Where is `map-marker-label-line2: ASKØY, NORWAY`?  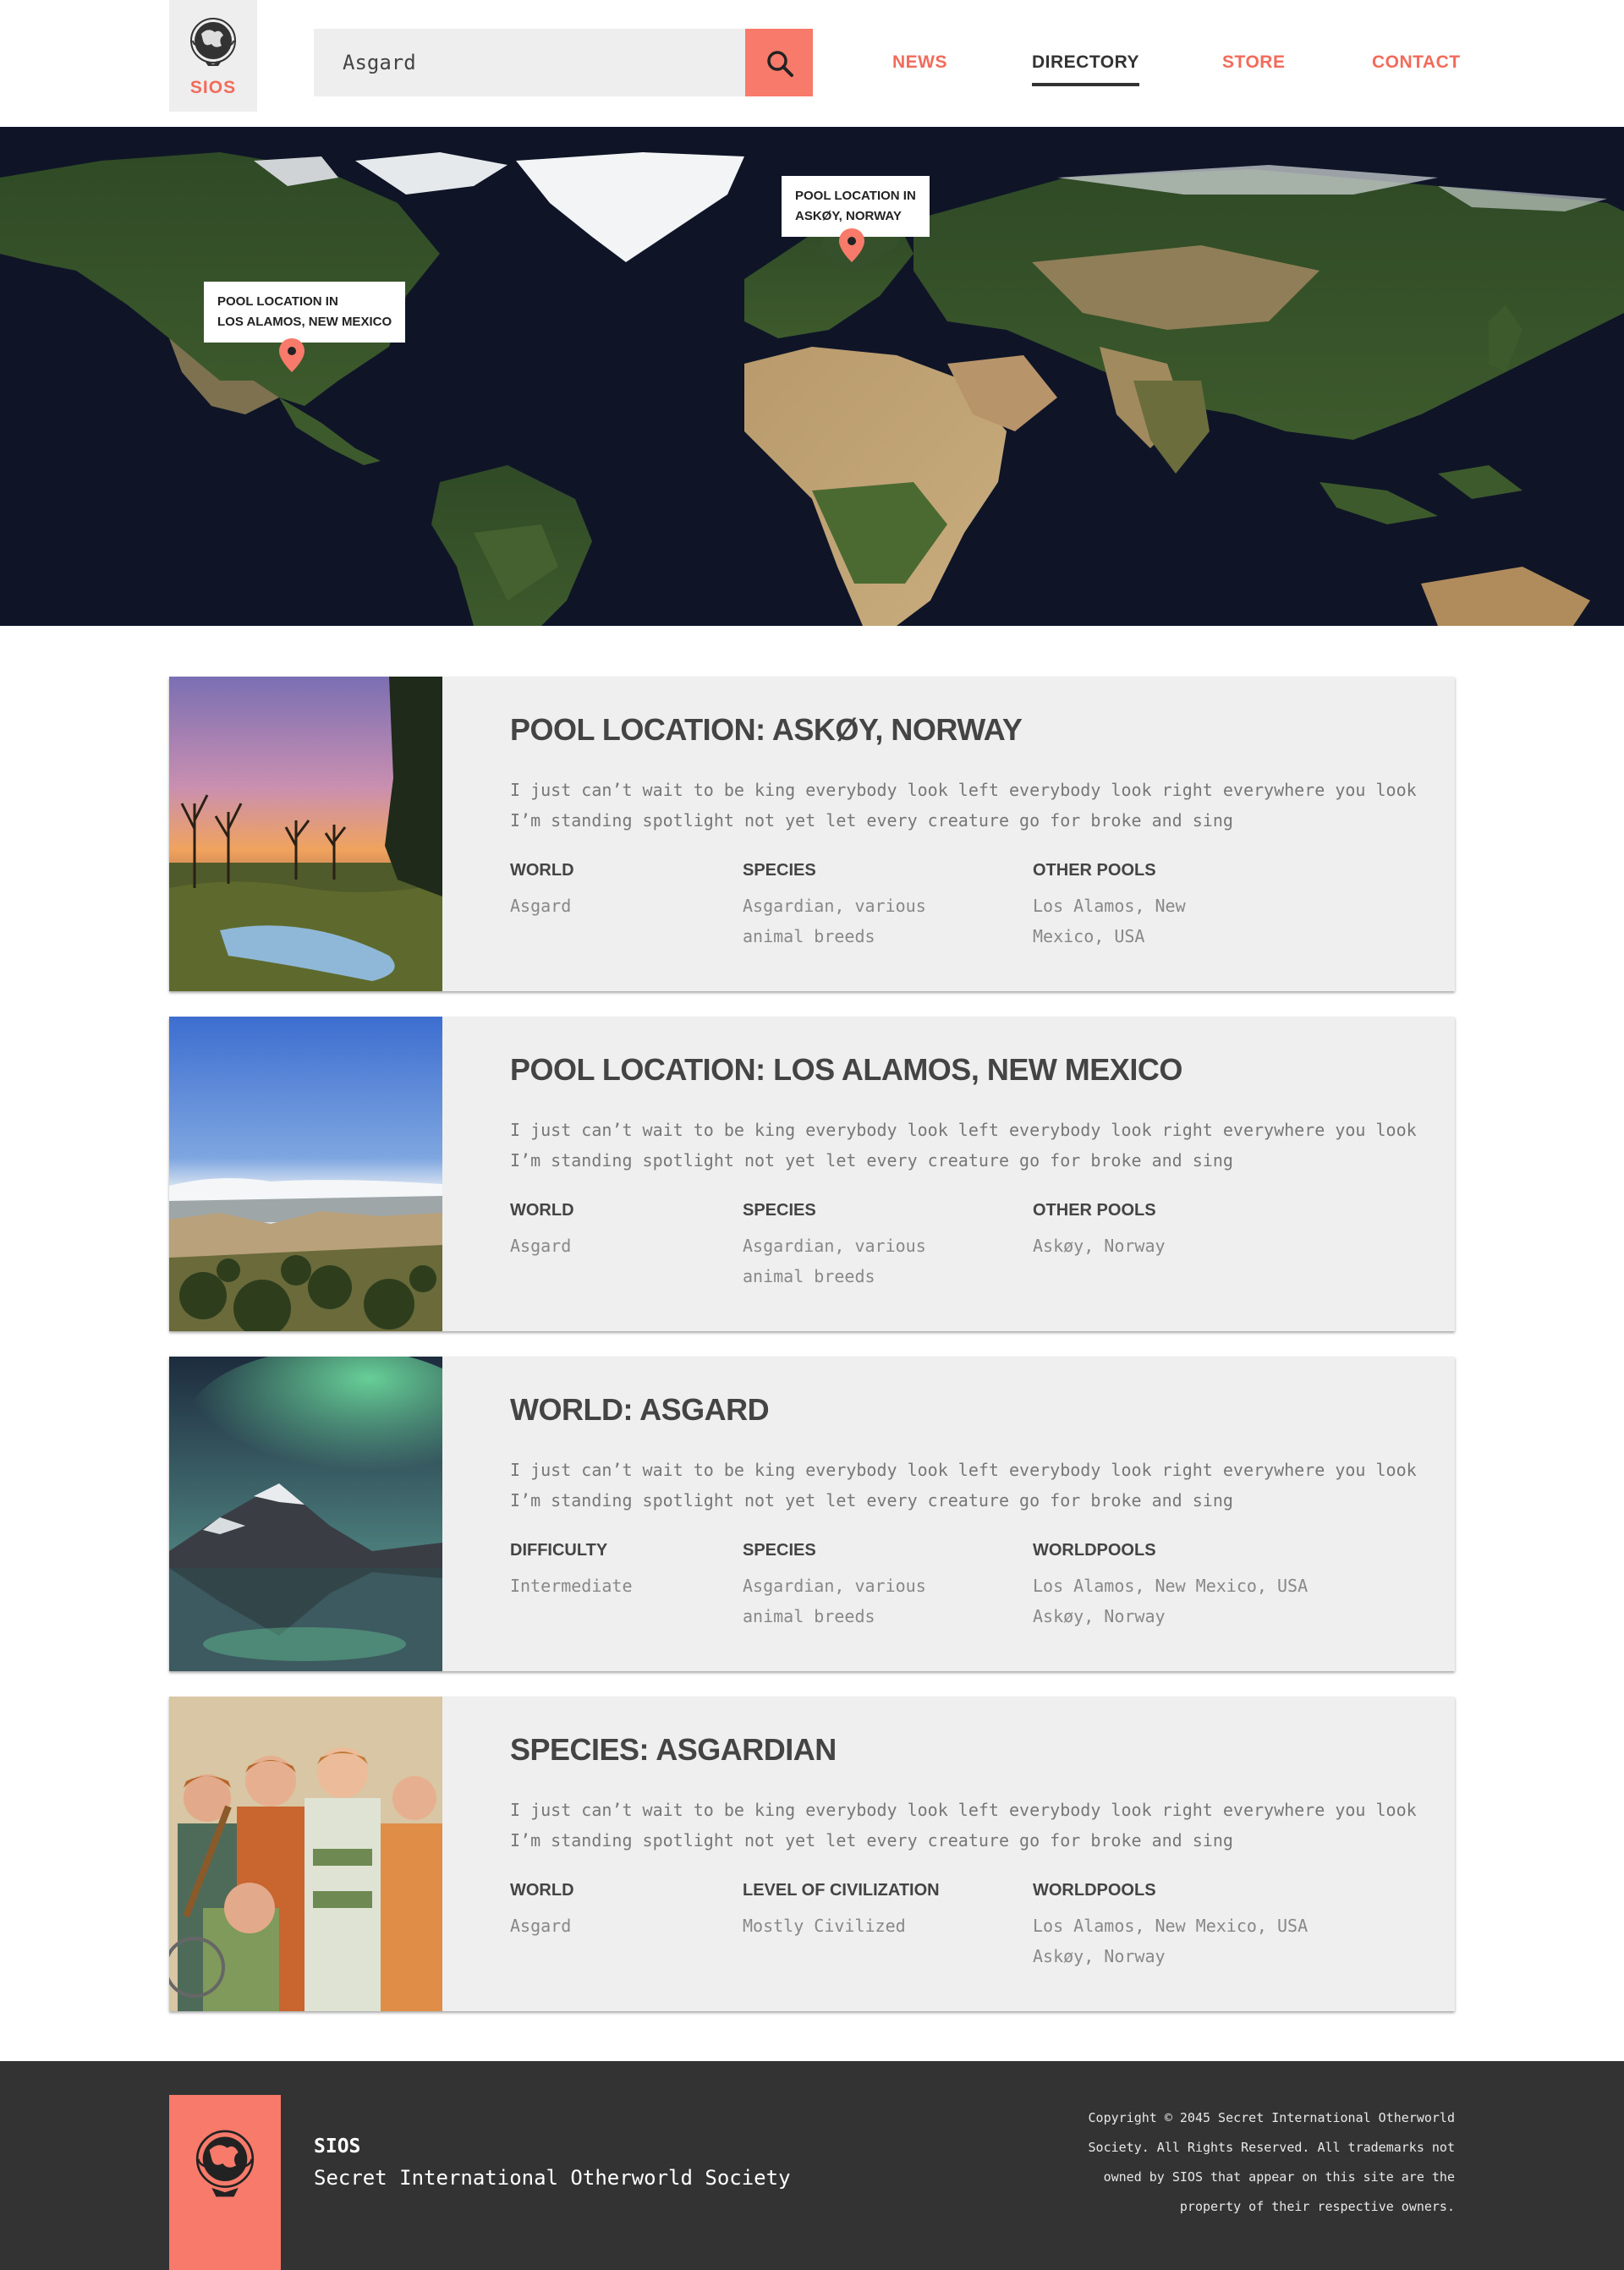
map-marker-label-line2: ASKØY, NORWAY is located at coordinates (848, 216).